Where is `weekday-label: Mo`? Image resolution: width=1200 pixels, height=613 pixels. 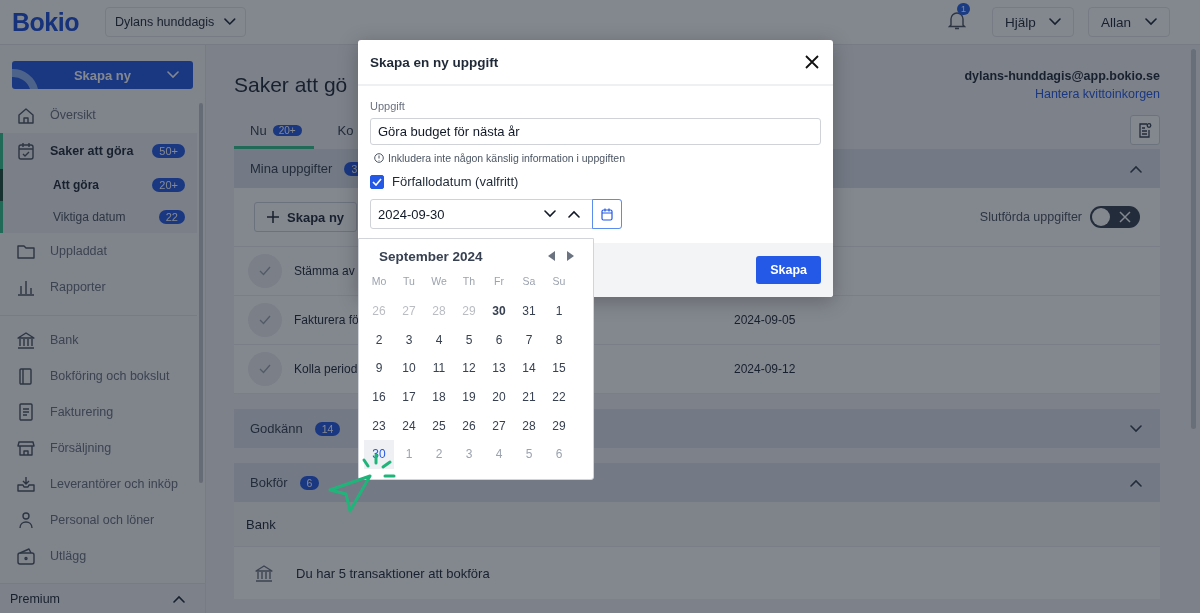 weekday-label: Mo is located at coordinates (379, 282).